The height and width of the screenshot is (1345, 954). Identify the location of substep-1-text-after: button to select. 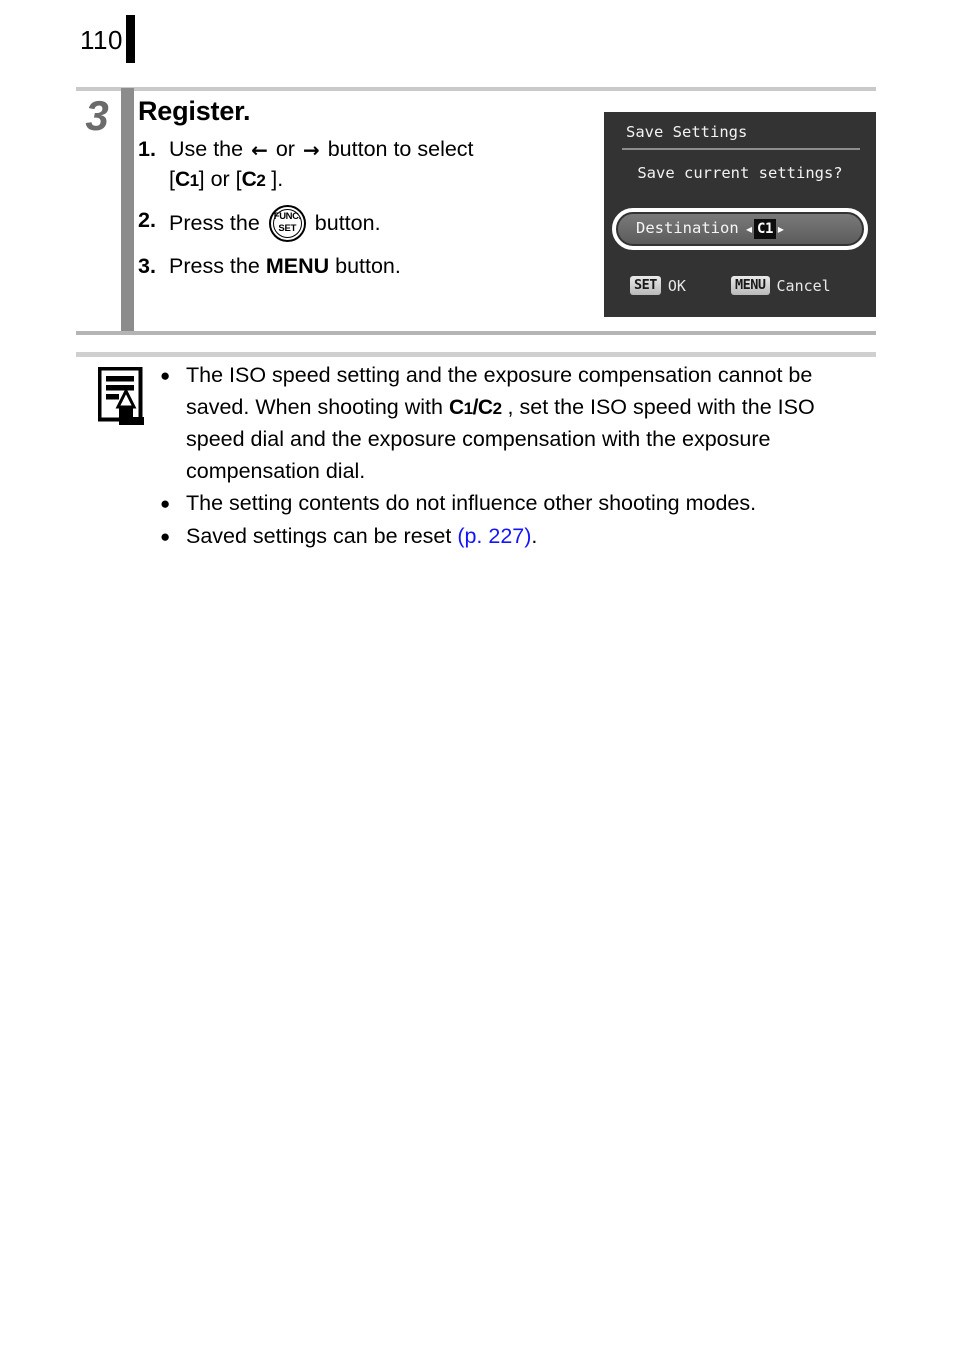
(400, 149).